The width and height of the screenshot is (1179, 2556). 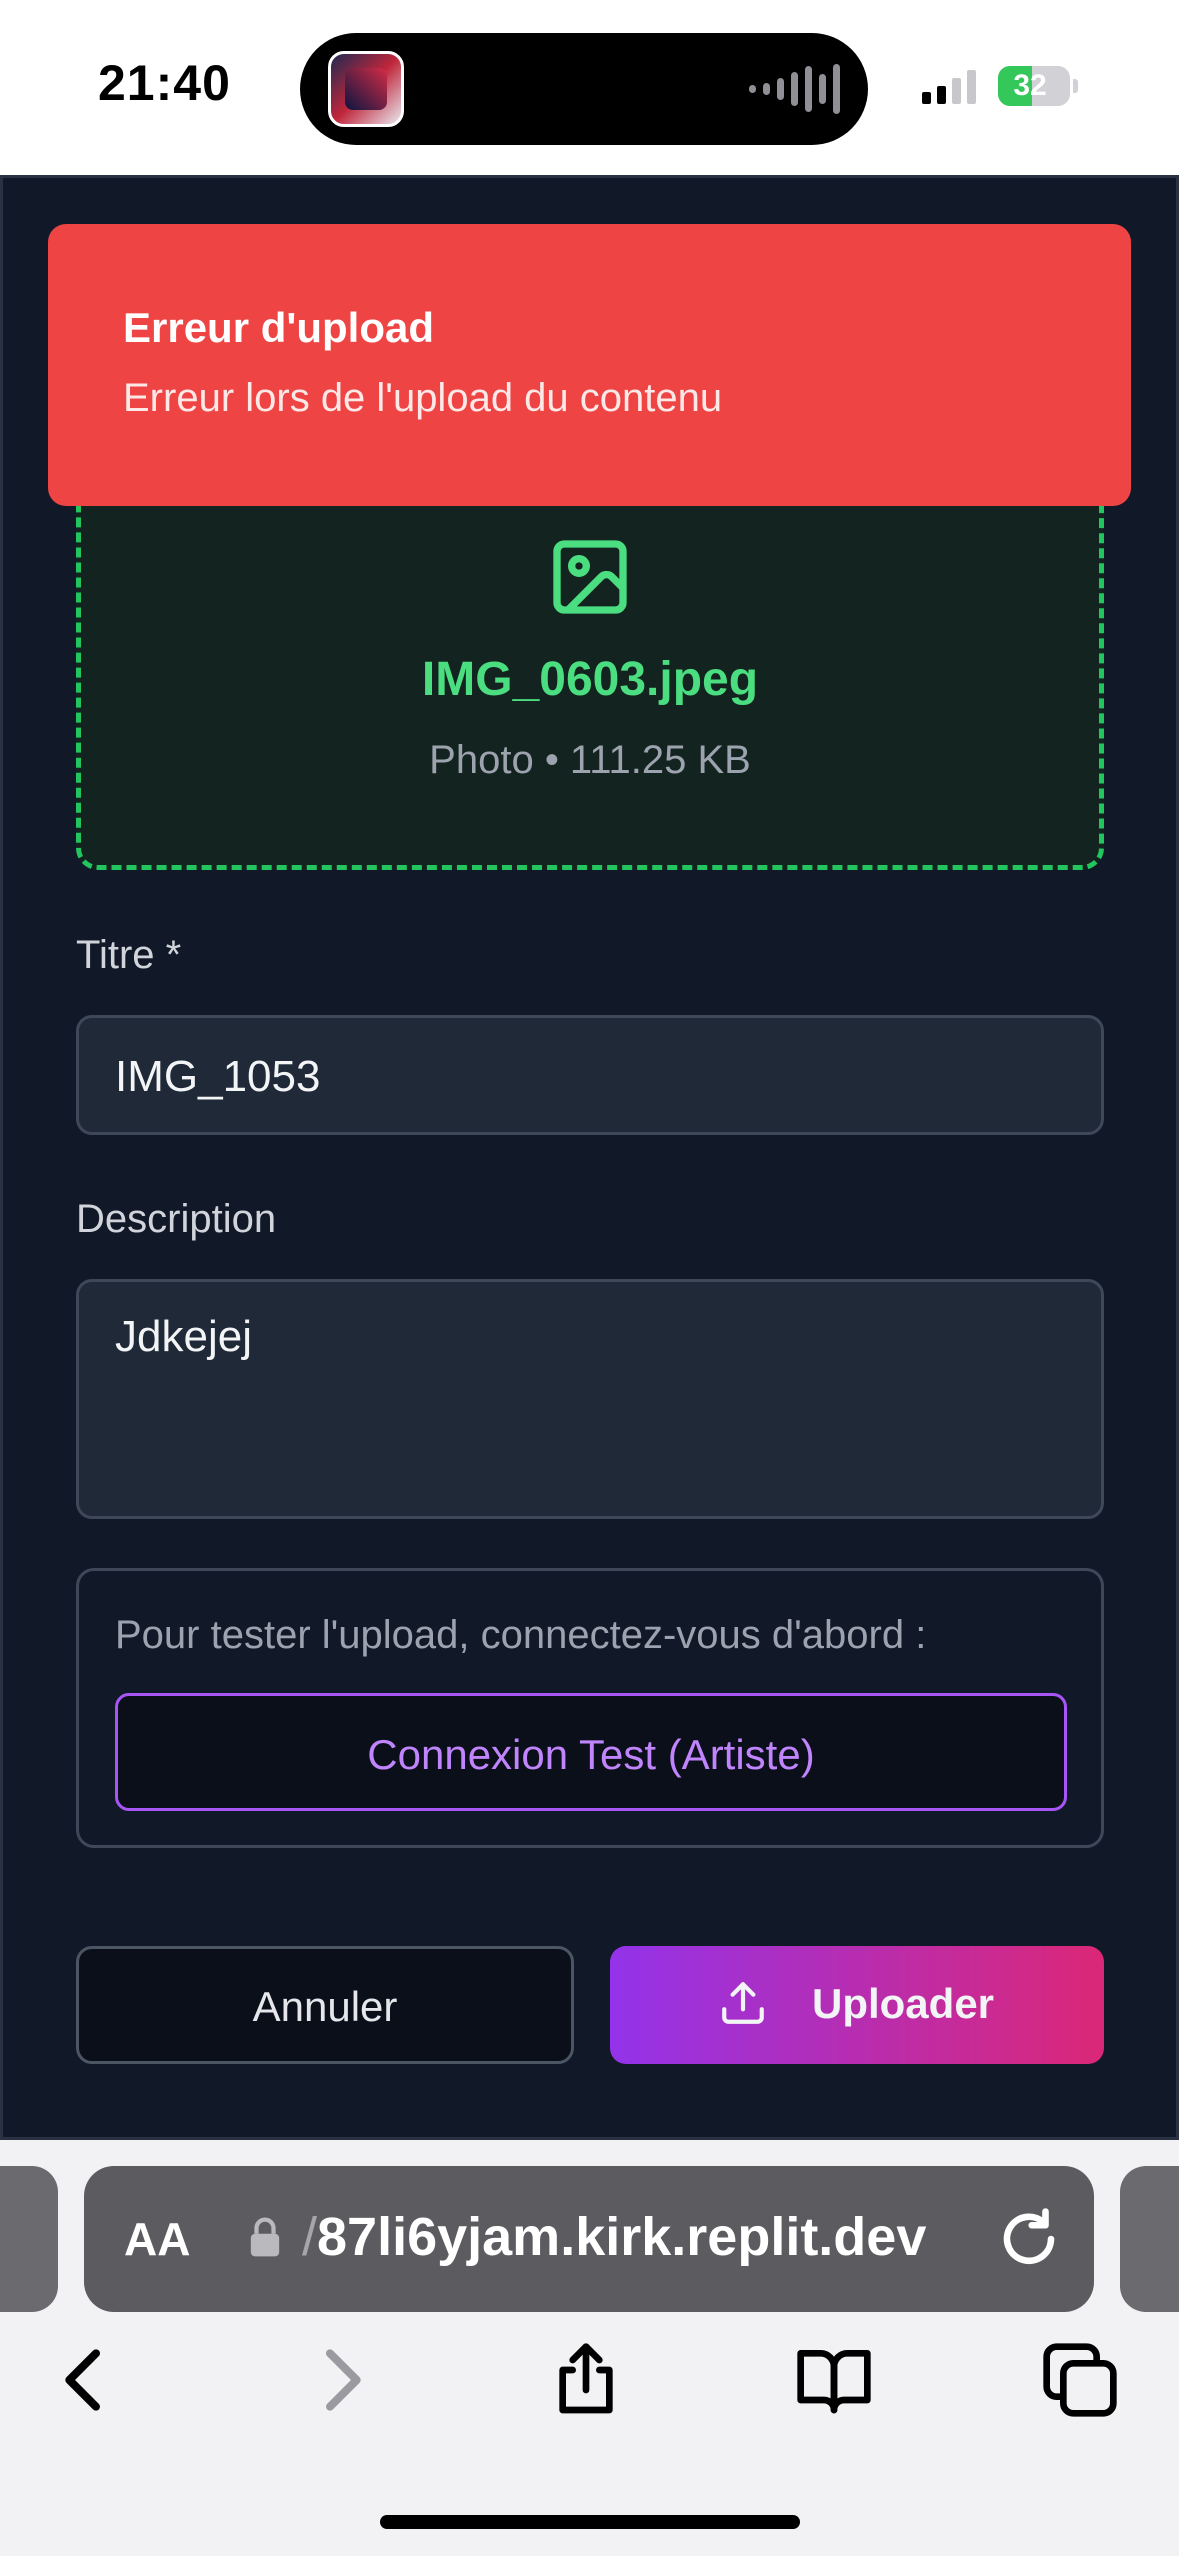 What do you see at coordinates (1080, 2380) in the screenshot?
I see `tabs-icon` at bounding box center [1080, 2380].